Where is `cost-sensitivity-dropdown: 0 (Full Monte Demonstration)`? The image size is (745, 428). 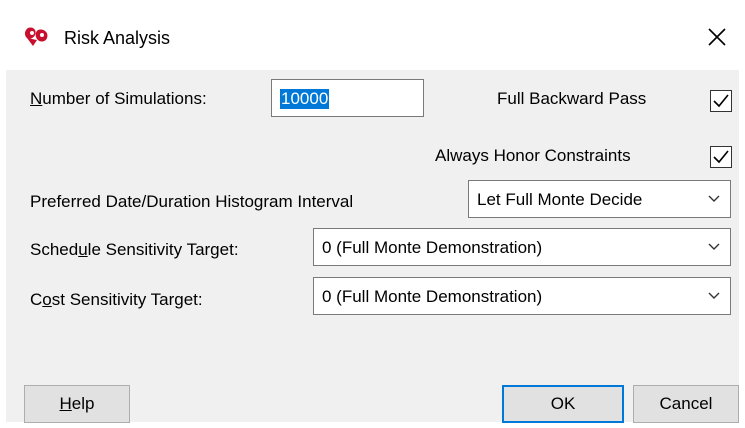
cost-sensitivity-dropdown: 0 (Full Monte Demonstration) is located at coordinates (522, 296).